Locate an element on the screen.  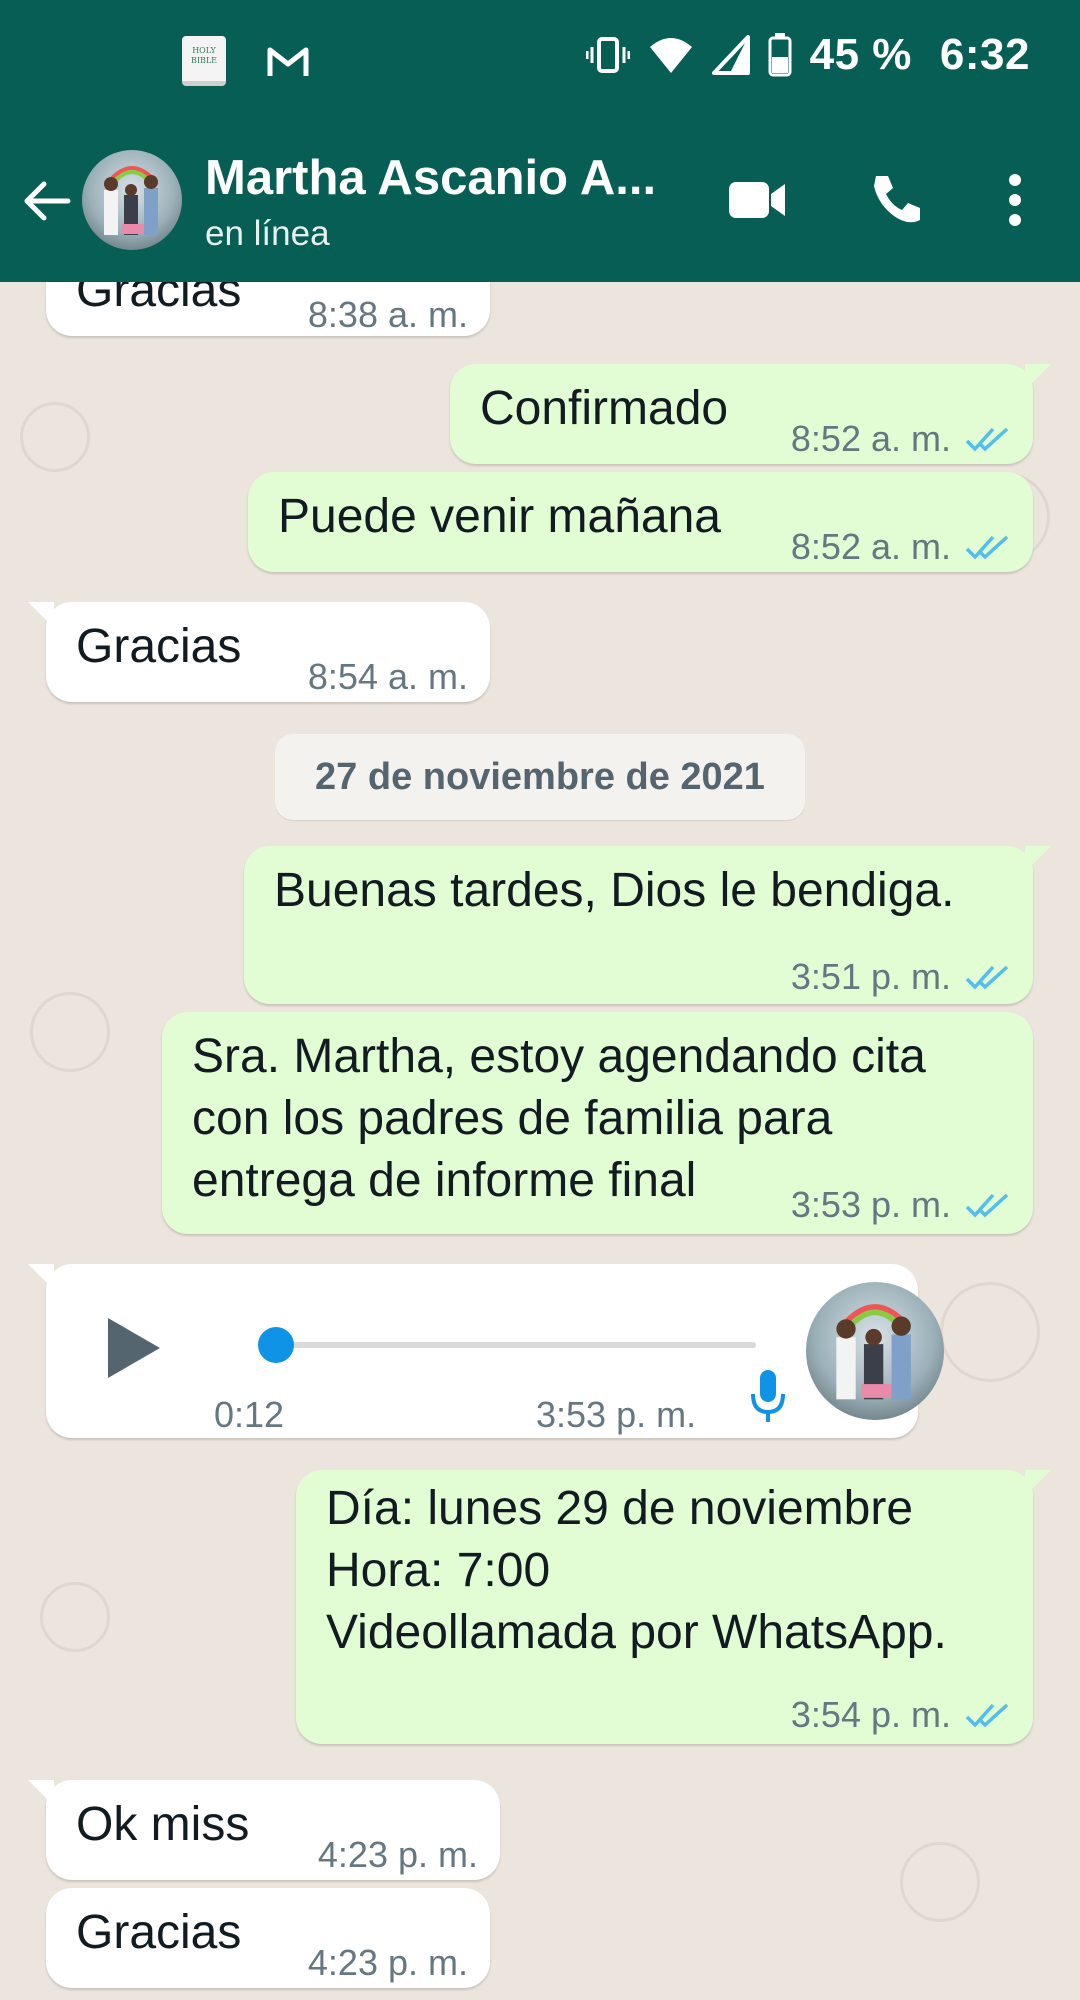
gmail-icon is located at coordinates (288, 61).